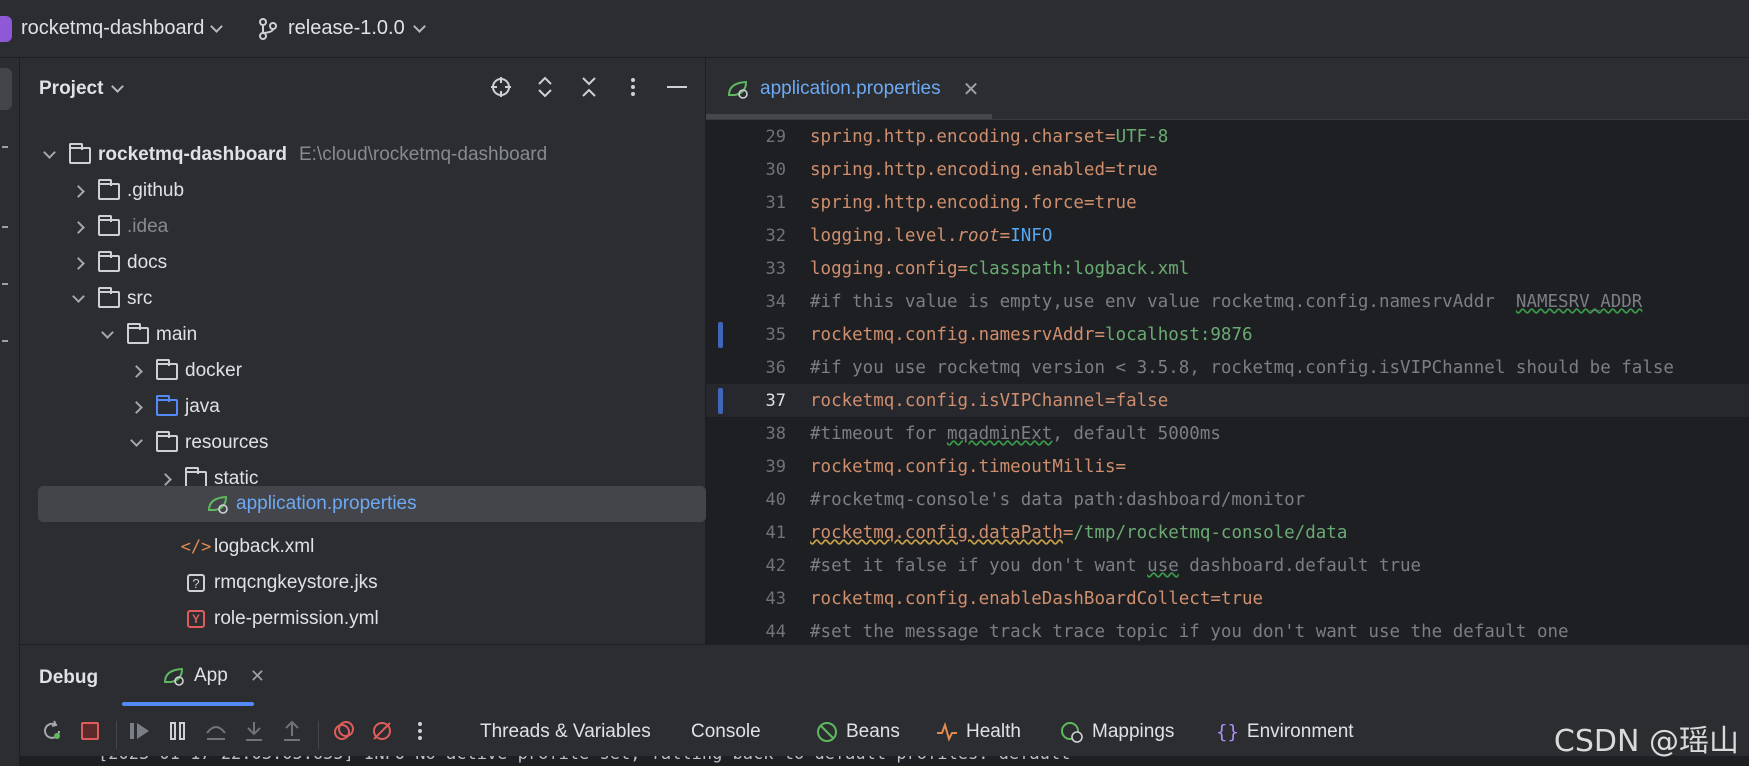 The image size is (1749, 766). I want to click on resume-icon, so click(140, 731).